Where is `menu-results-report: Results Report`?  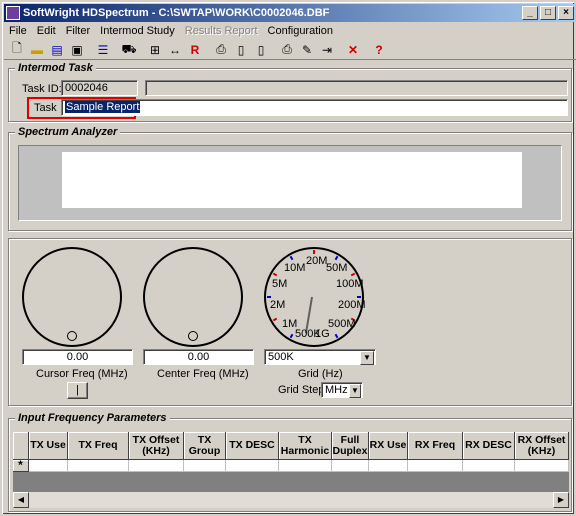
menu-results-report: Results Report is located at coordinates (221, 31).